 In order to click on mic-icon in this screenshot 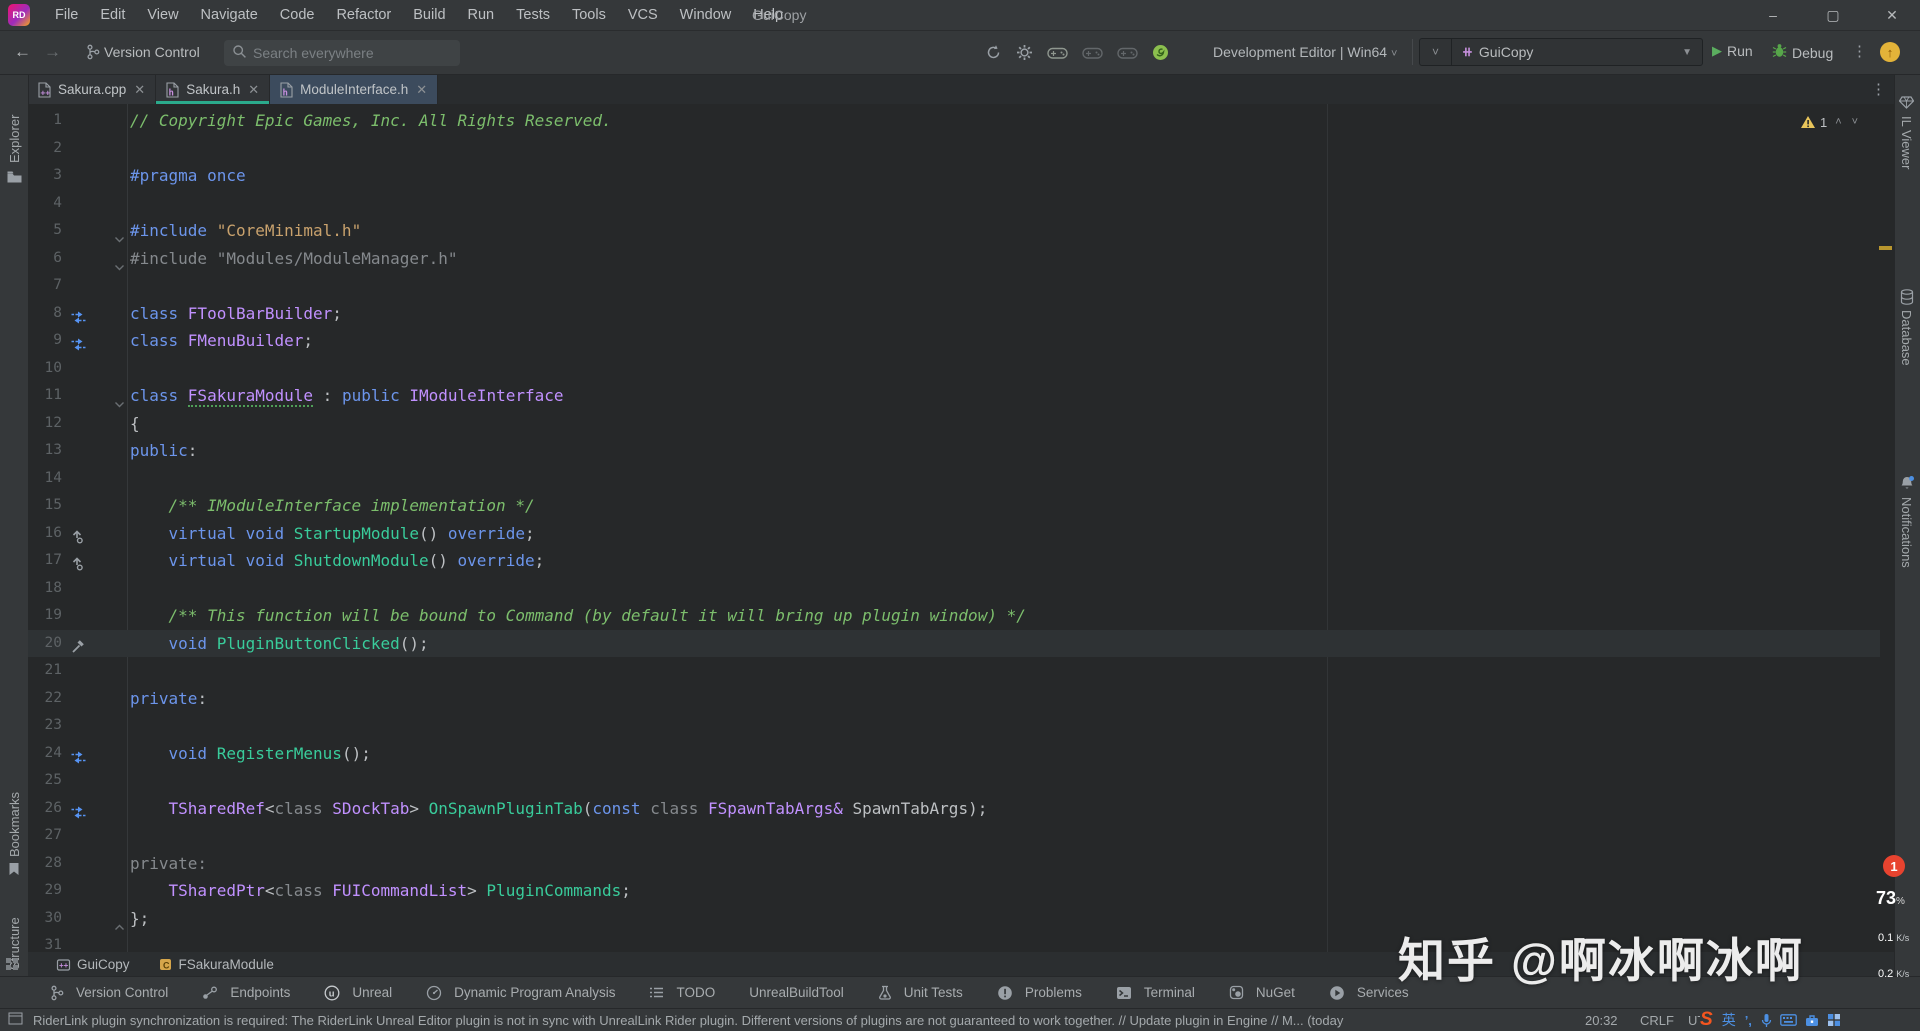, I will do `click(1766, 1020)`.